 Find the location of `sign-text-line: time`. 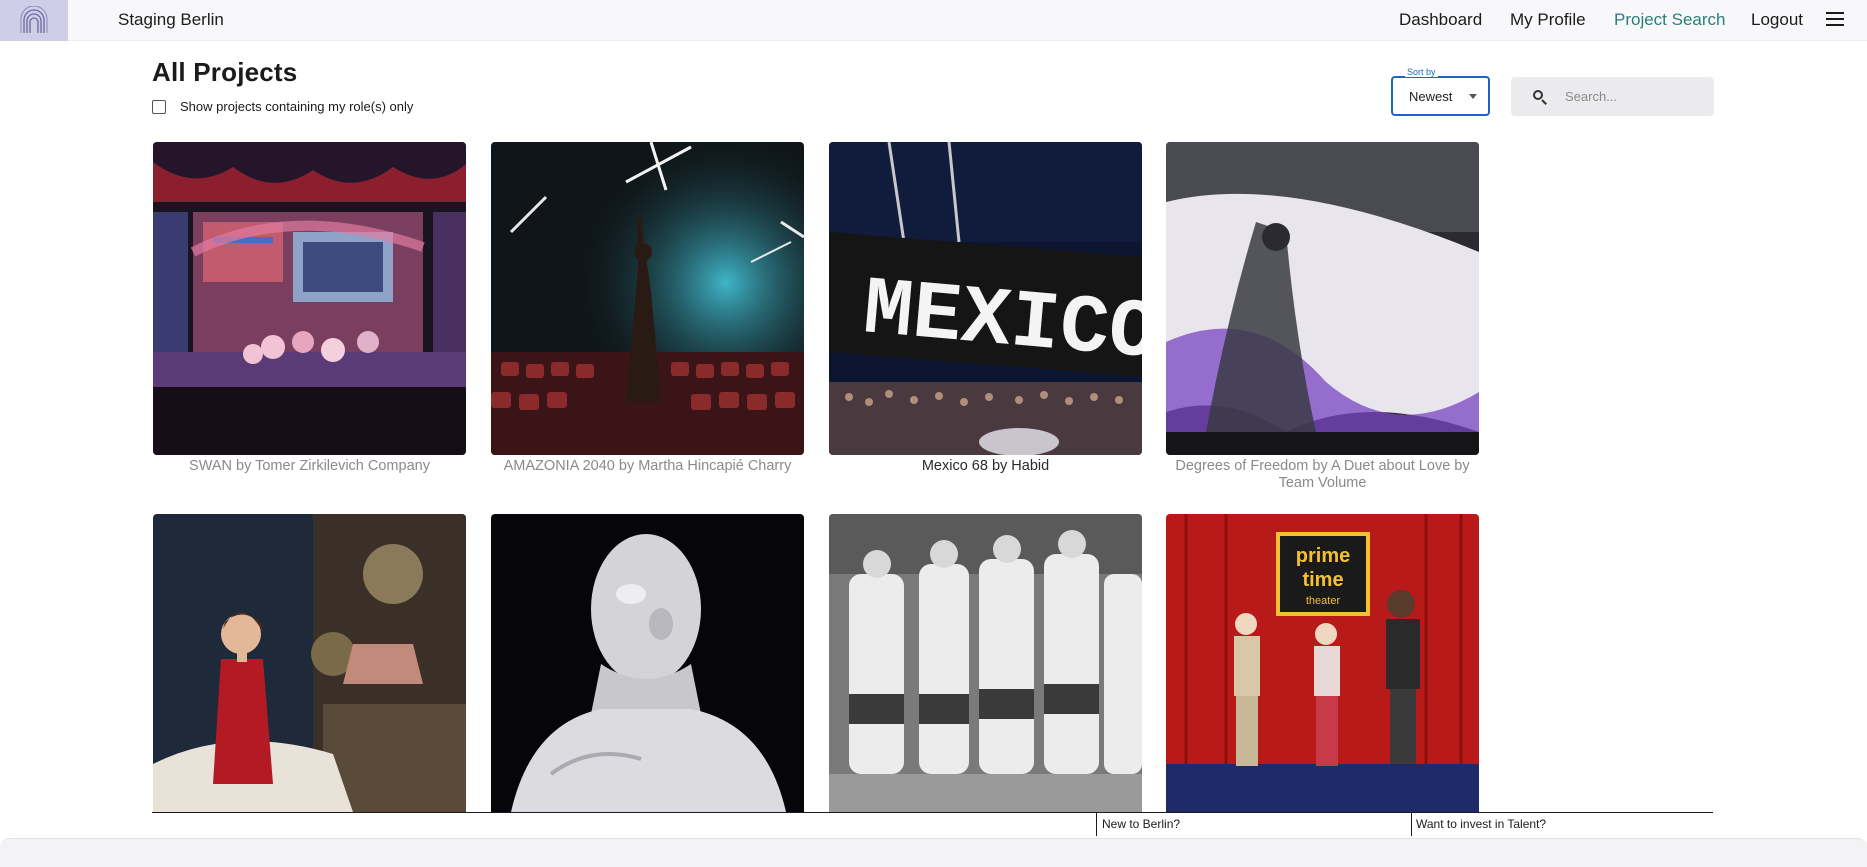

sign-text-line: time is located at coordinates (1322, 580).